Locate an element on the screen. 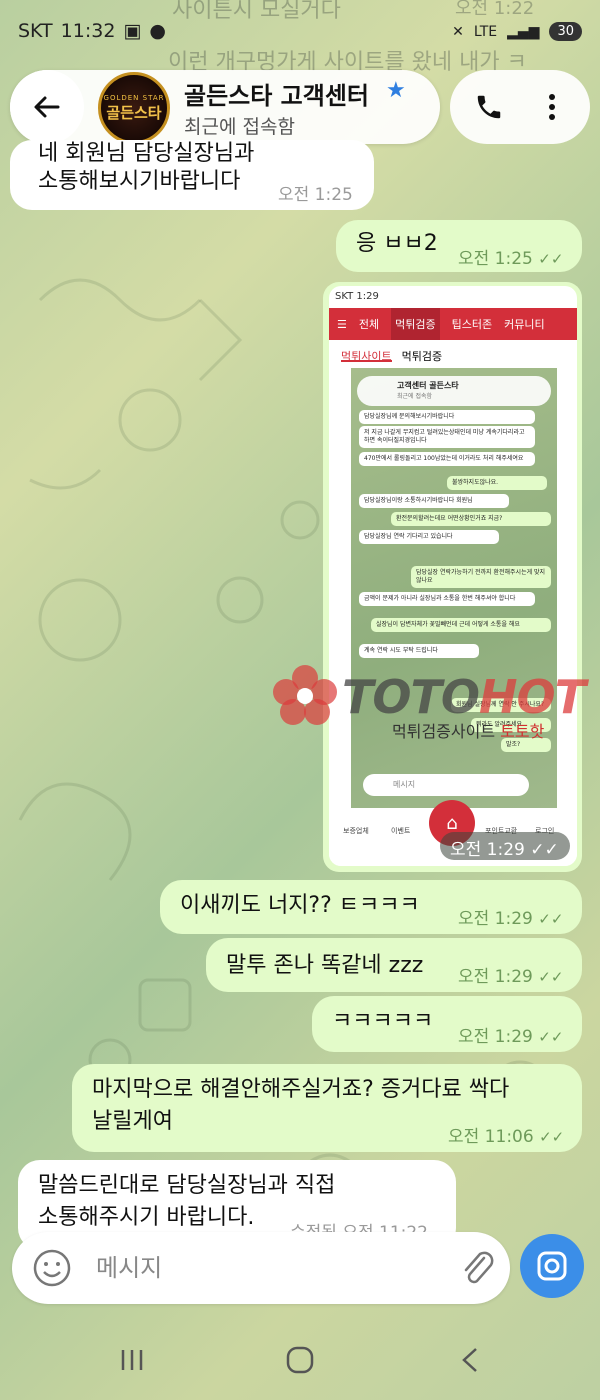 This screenshot has width=600, height=1400. watermark-sub-text: 먹튀검증사이트 is located at coordinates (444, 731).